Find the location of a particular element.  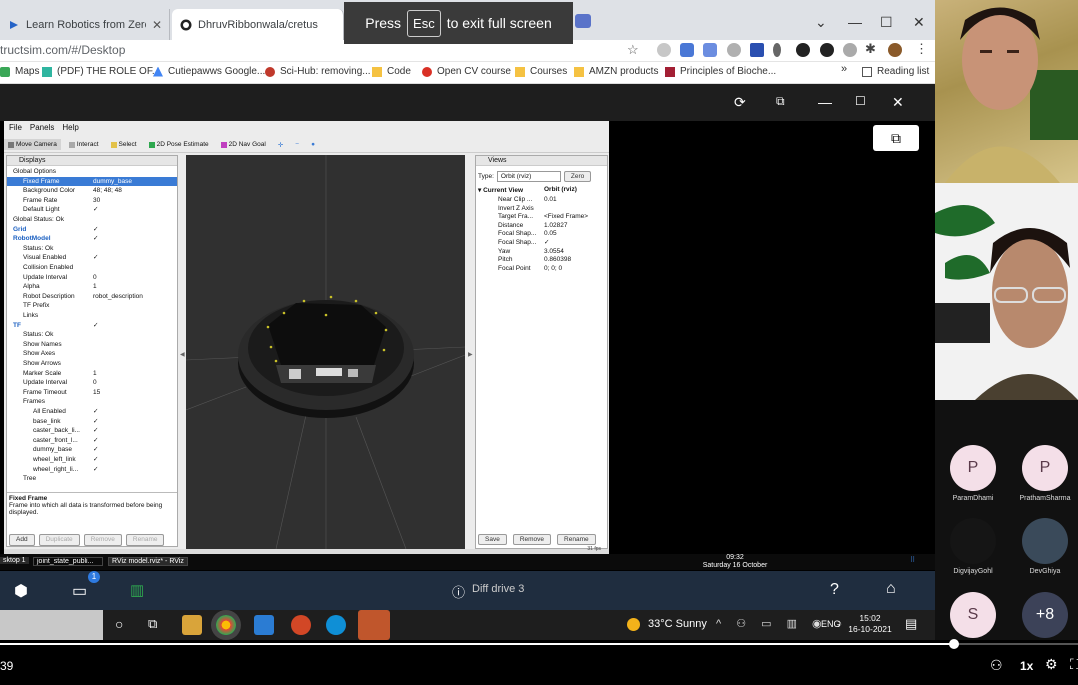

property-value: 48; 48; 48 is located at coordinates (107, 191).